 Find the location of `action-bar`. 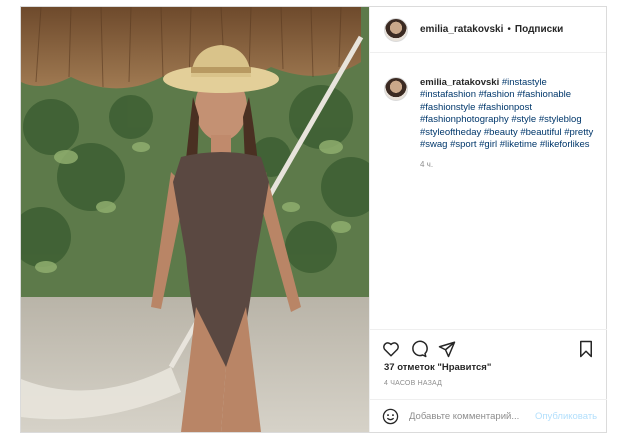

action-bar is located at coordinates (488, 347).